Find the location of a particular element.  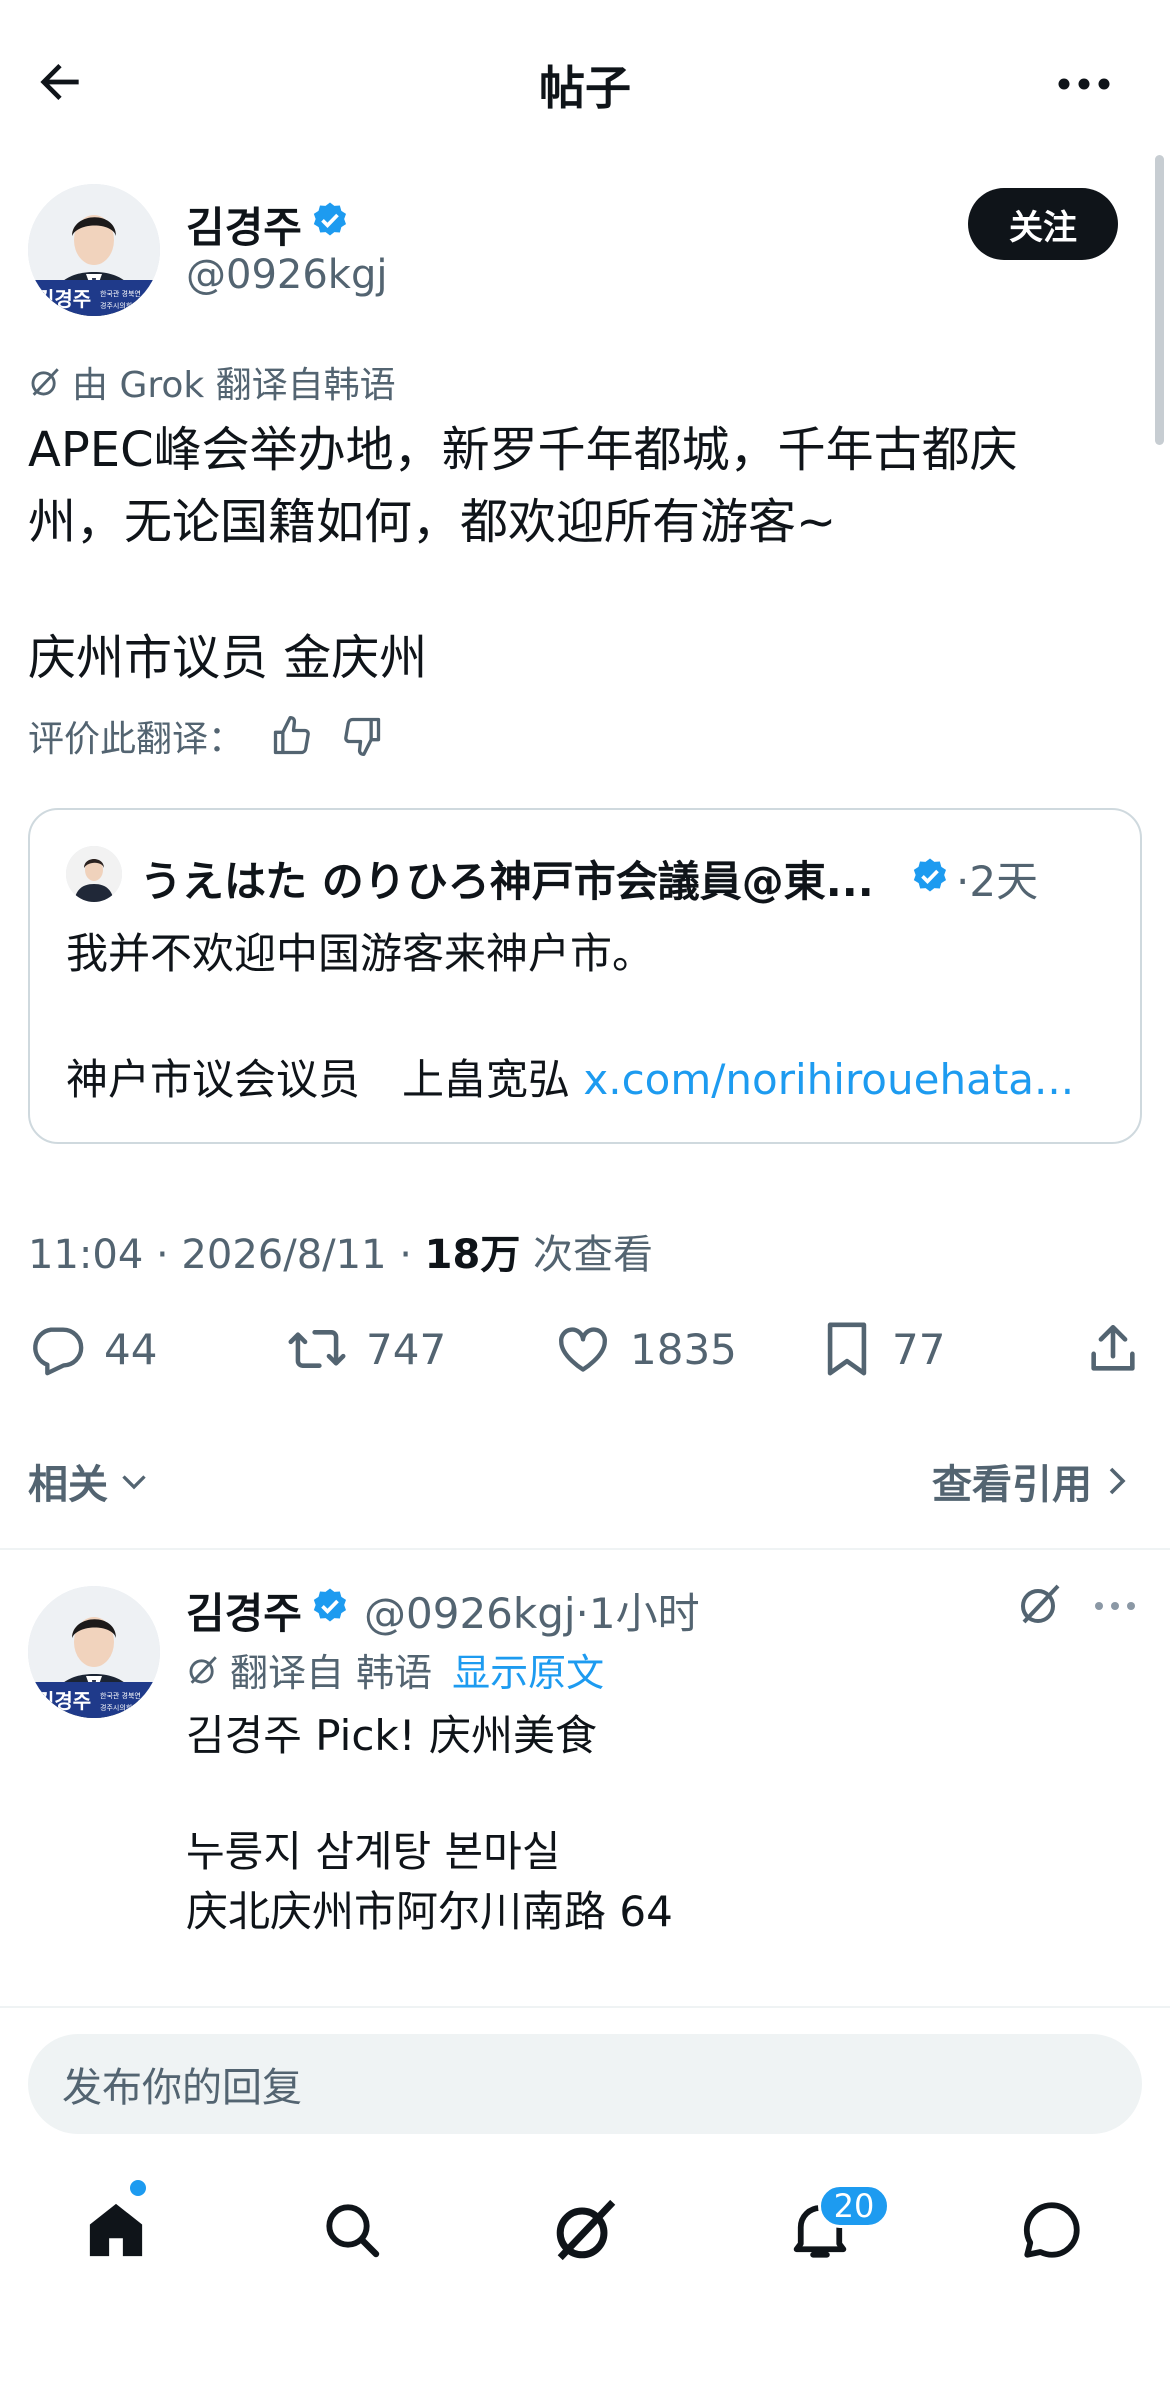

share-button is located at coordinates (1113, 1349).